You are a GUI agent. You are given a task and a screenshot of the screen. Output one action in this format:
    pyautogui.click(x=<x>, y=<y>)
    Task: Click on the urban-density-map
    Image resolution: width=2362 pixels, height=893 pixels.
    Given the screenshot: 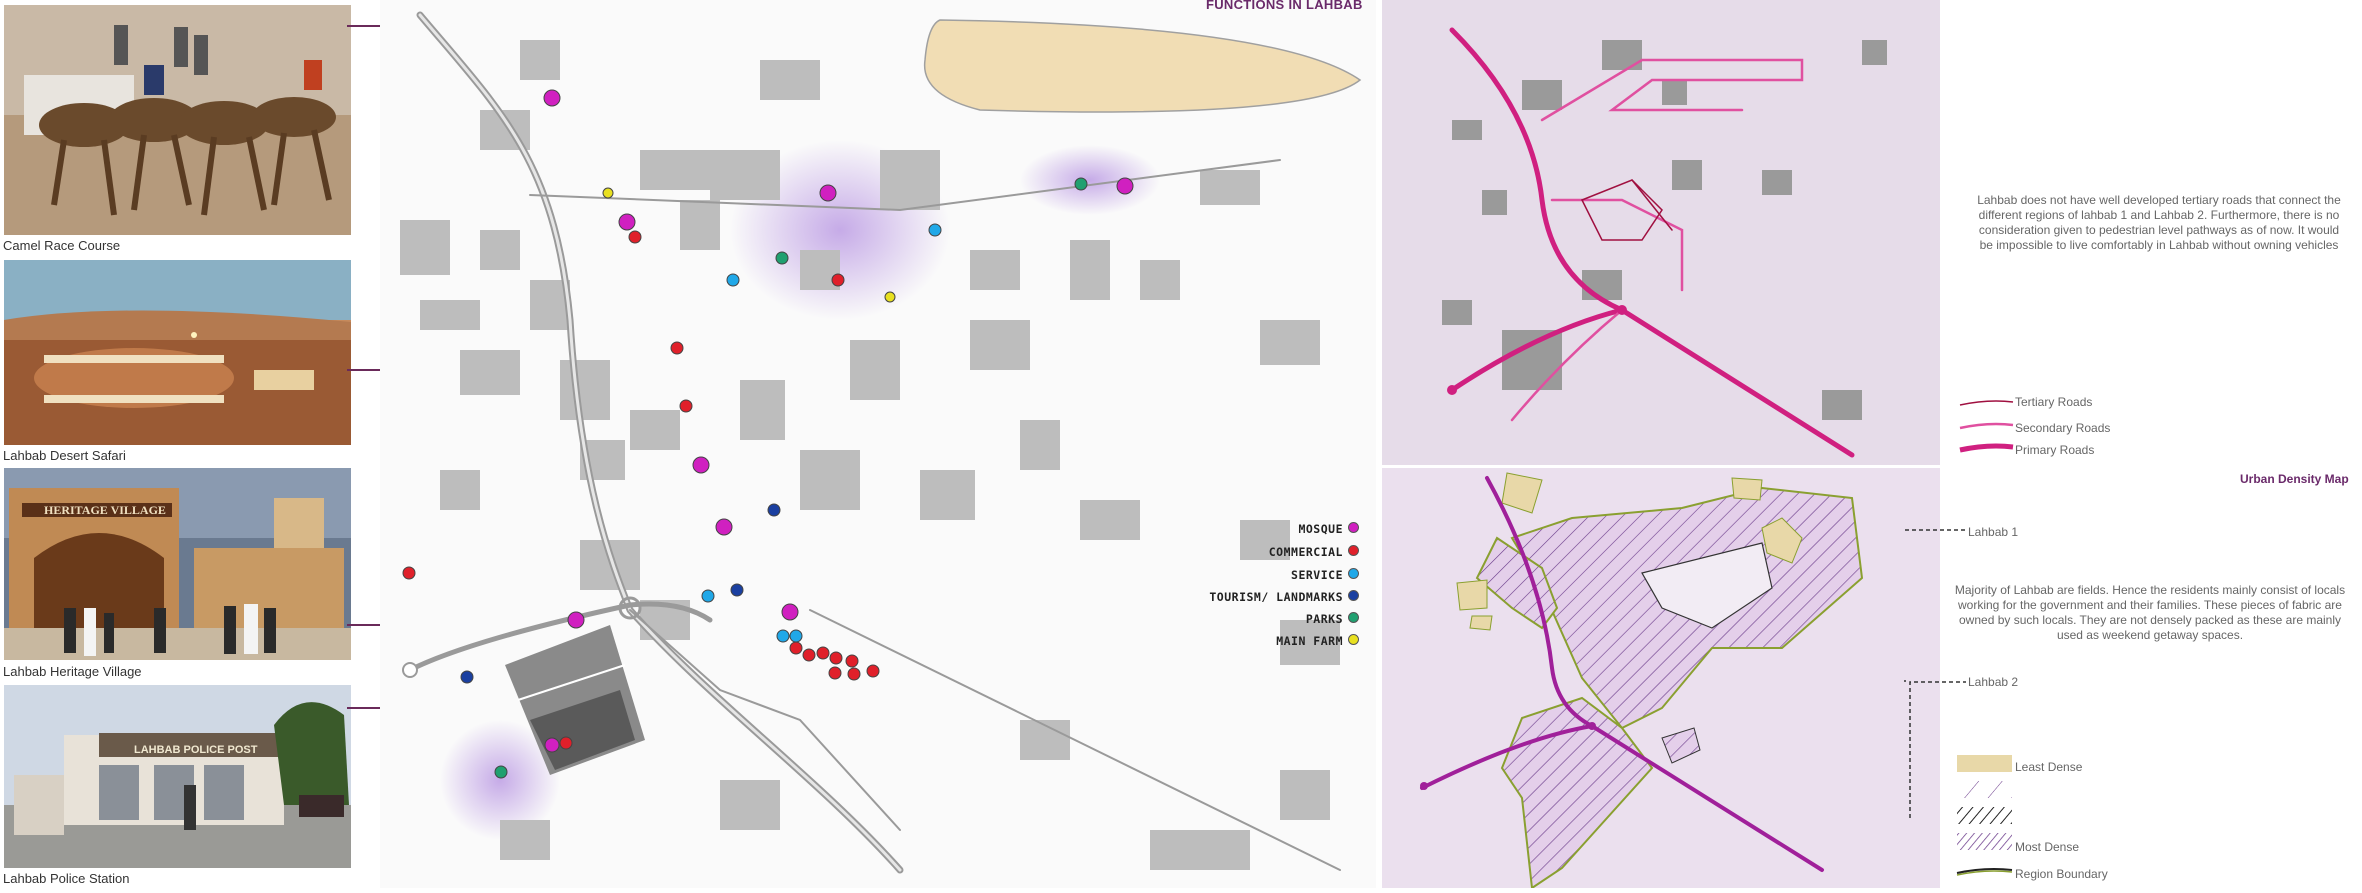 What is the action you would take?
    pyautogui.click(x=1661, y=679)
    